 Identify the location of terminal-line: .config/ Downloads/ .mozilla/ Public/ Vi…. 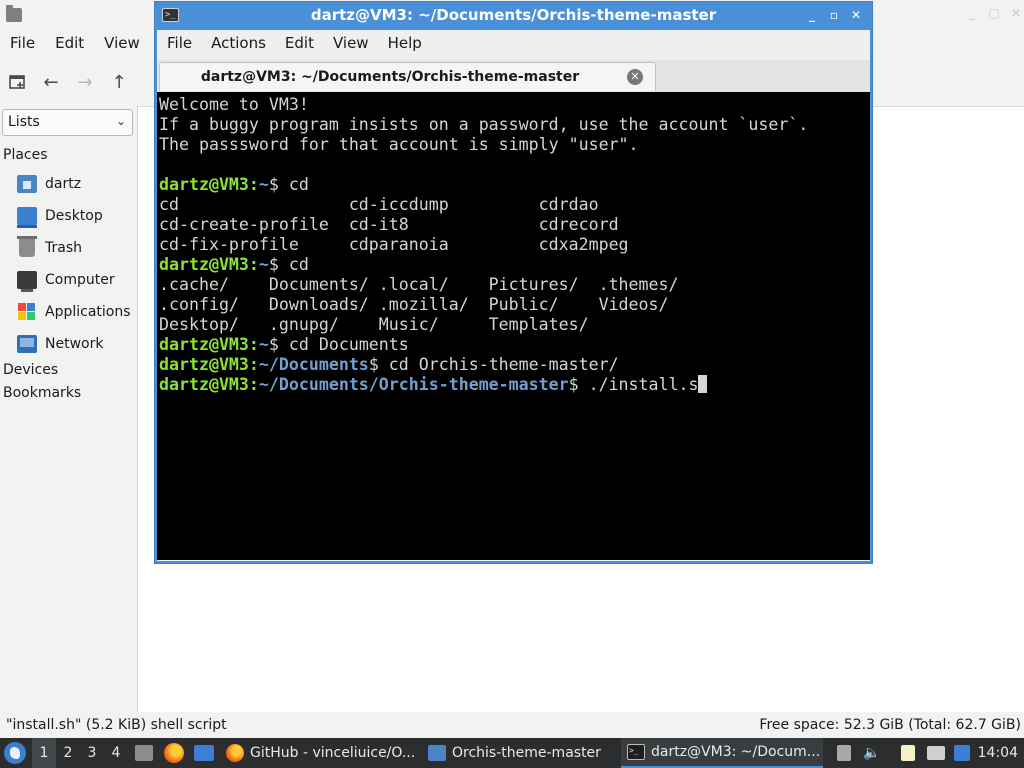
(414, 304).